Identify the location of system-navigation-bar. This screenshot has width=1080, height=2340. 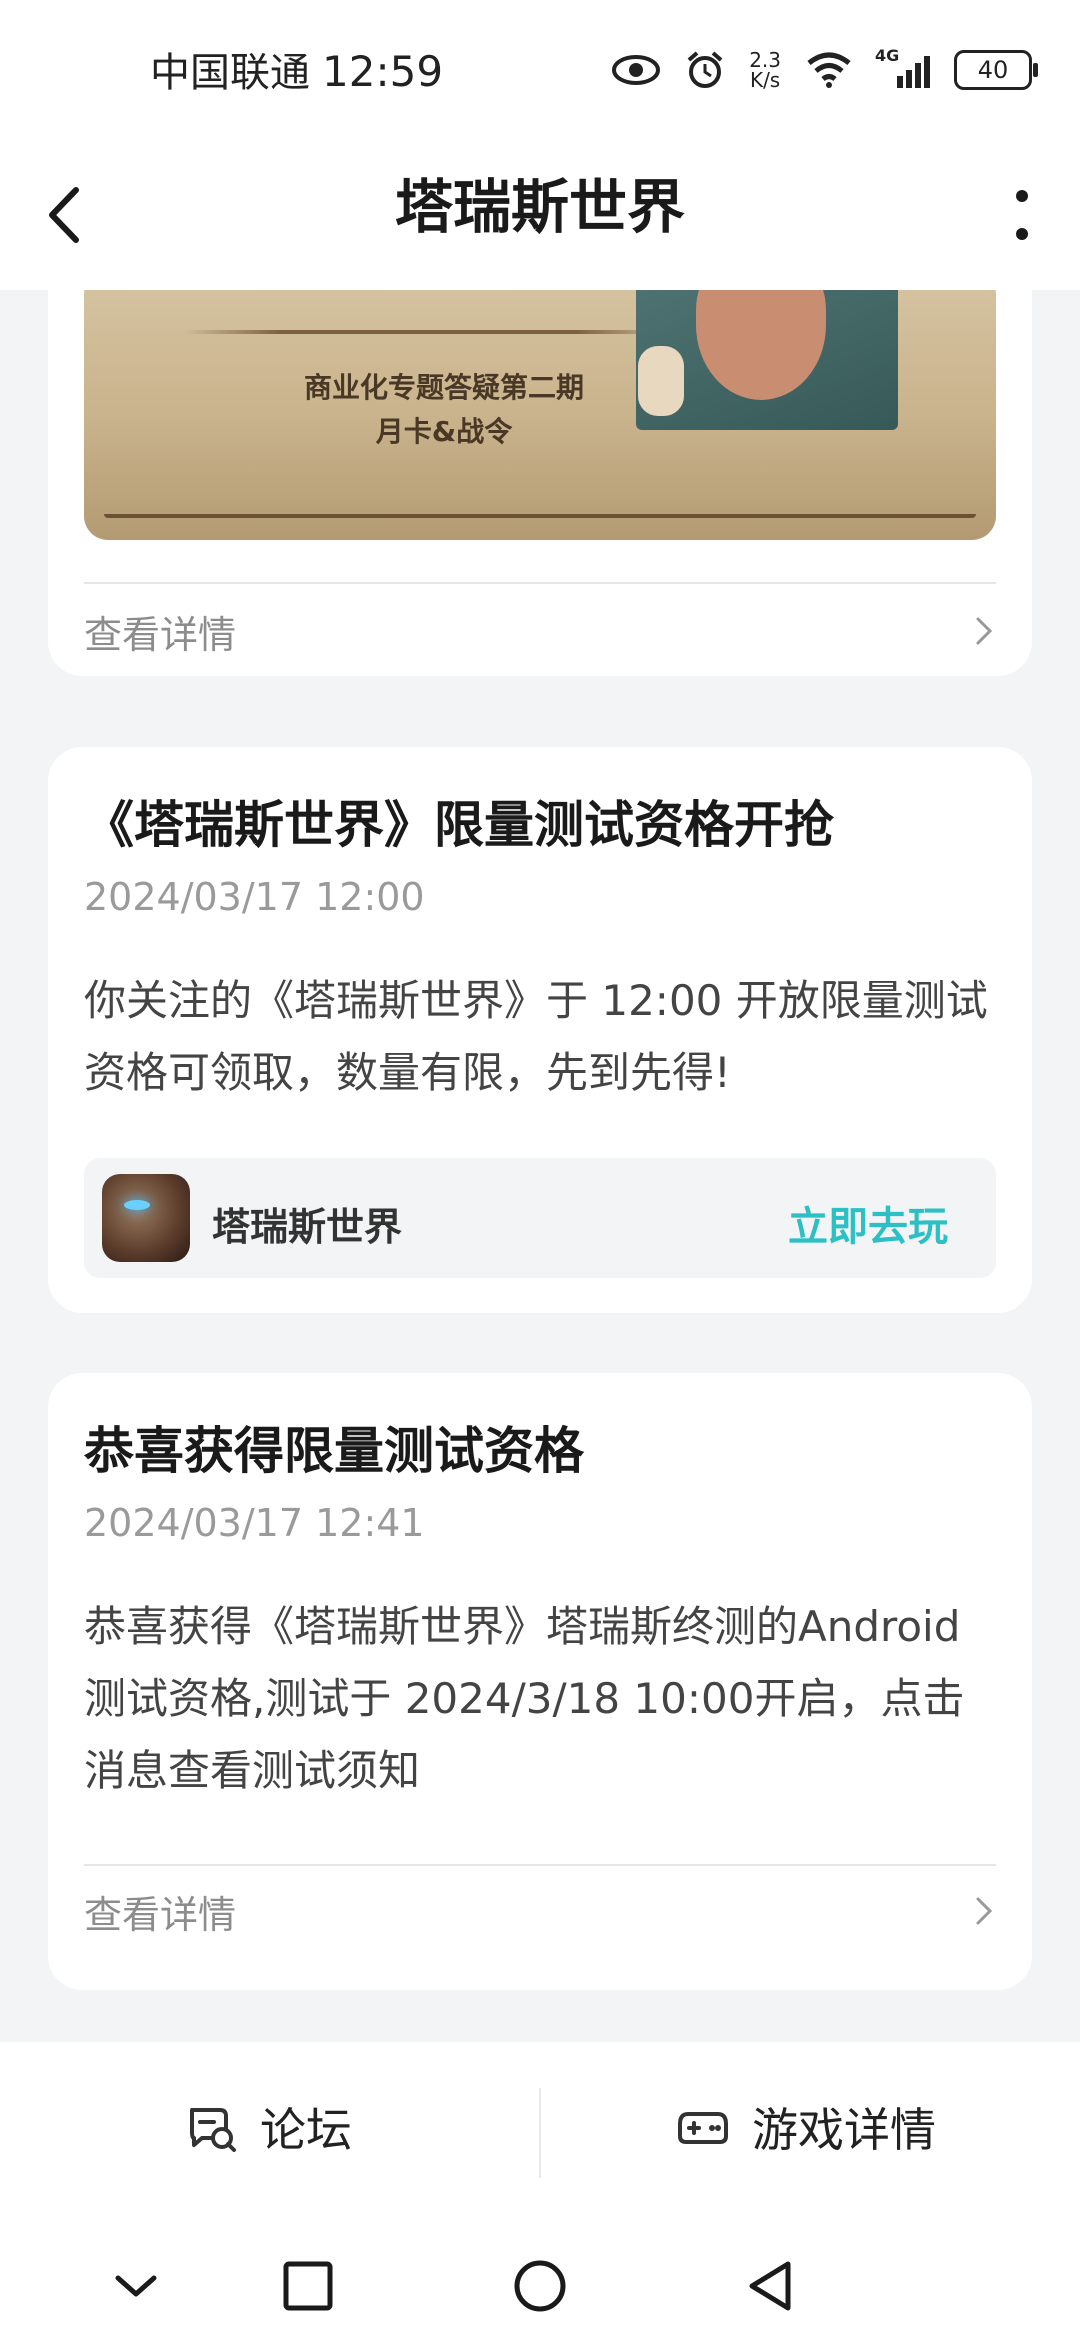
(540, 2281).